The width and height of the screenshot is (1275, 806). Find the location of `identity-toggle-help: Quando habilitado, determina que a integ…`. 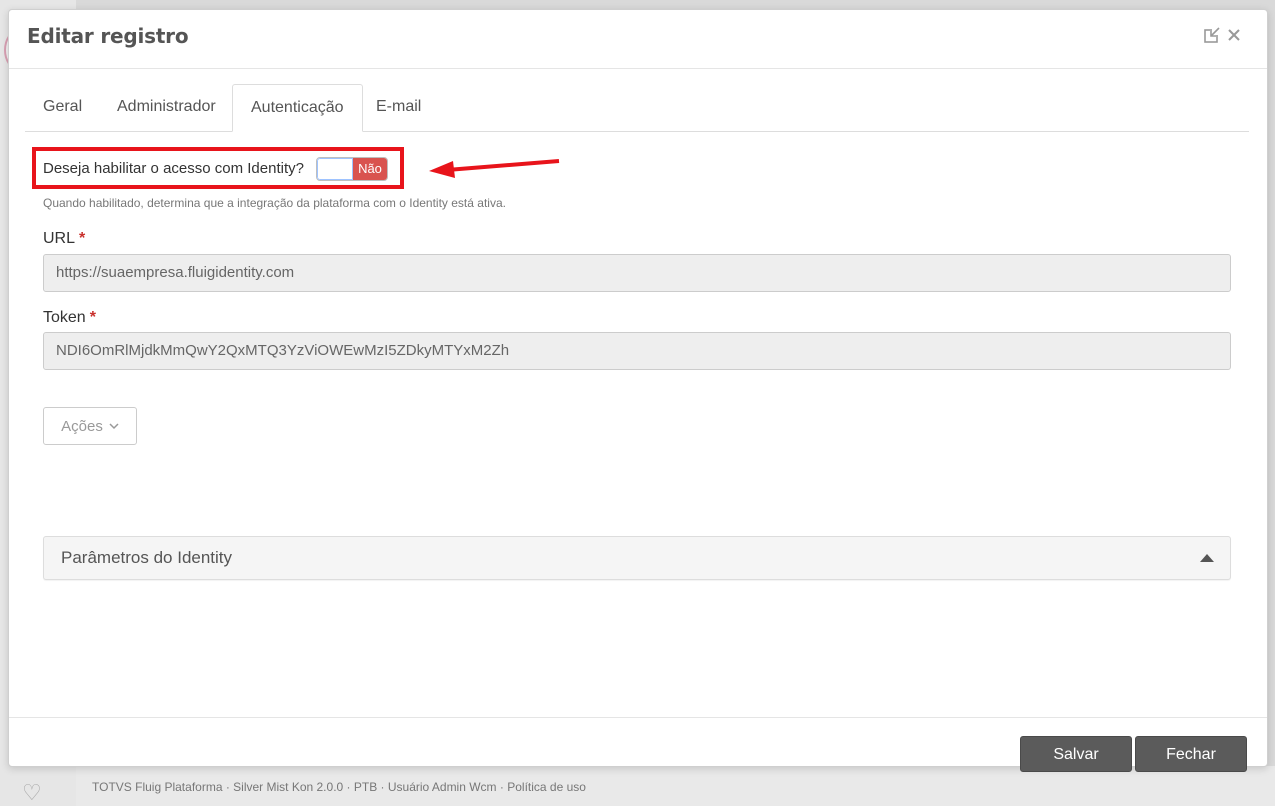

identity-toggle-help: Quando habilitado, determina que a integ… is located at coordinates (274, 203).